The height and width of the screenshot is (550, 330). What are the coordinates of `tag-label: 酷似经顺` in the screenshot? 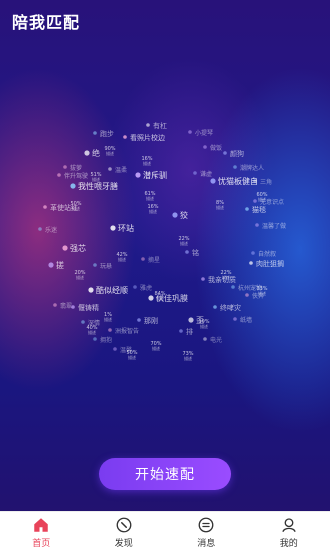 It's located at (112, 290).